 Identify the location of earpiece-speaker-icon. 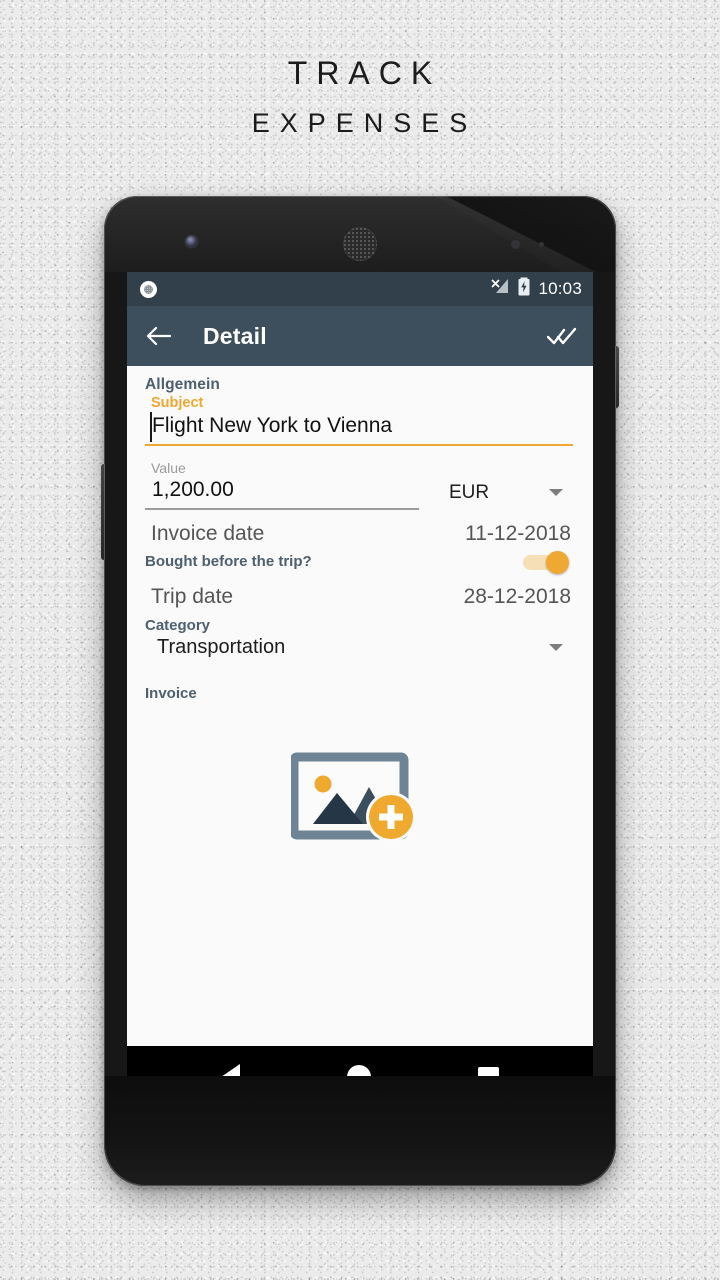
(360, 244).